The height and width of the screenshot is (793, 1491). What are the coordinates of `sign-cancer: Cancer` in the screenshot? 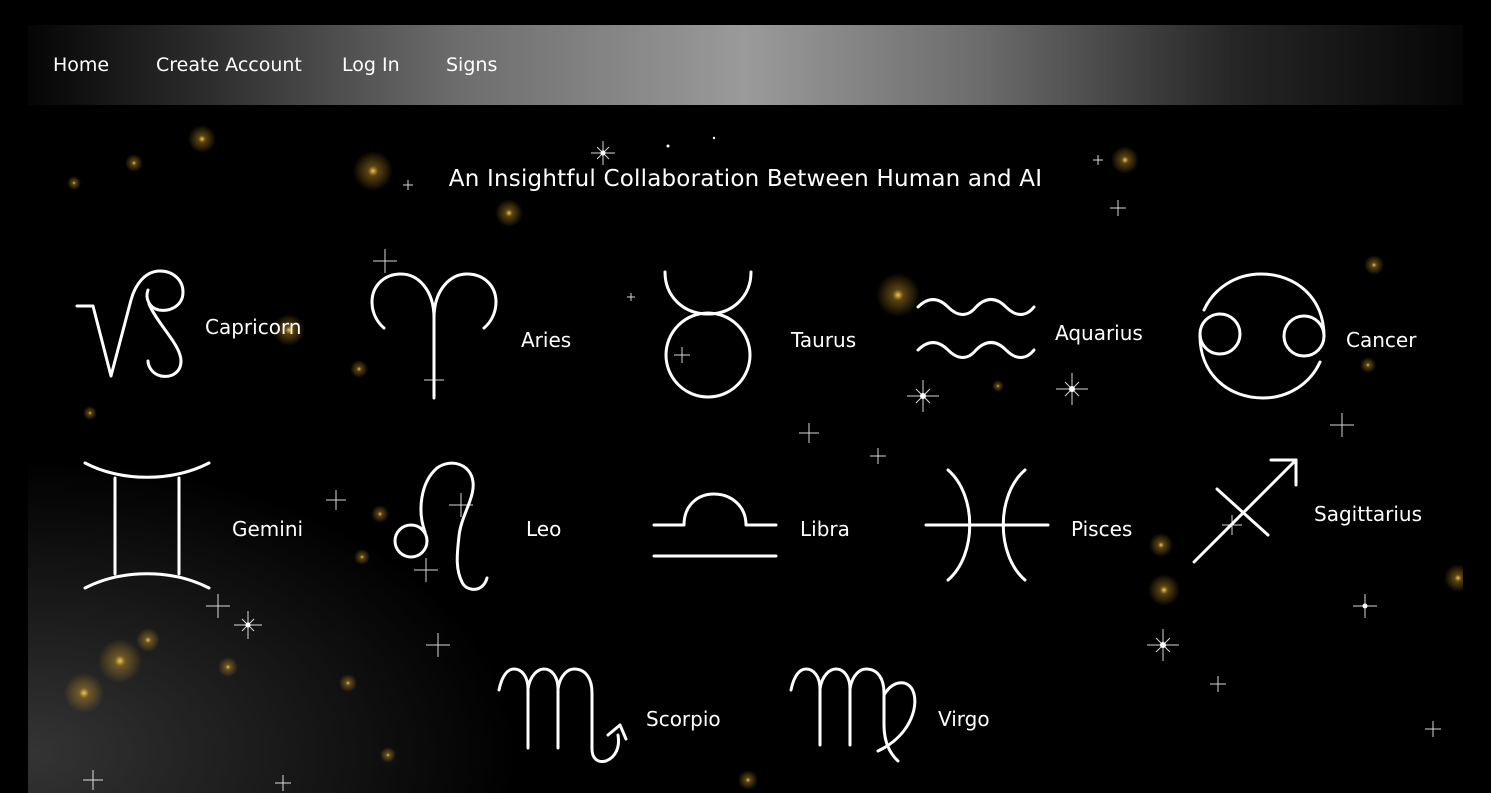 It's located at (1316, 337).